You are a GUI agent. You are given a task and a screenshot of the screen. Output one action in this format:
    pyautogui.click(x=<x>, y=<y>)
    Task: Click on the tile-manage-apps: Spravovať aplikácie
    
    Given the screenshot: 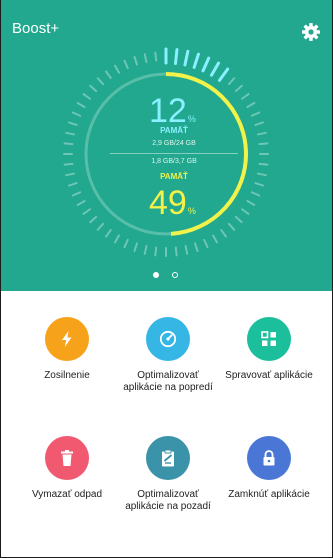 What is the action you would take?
    pyautogui.click(x=269, y=349)
    